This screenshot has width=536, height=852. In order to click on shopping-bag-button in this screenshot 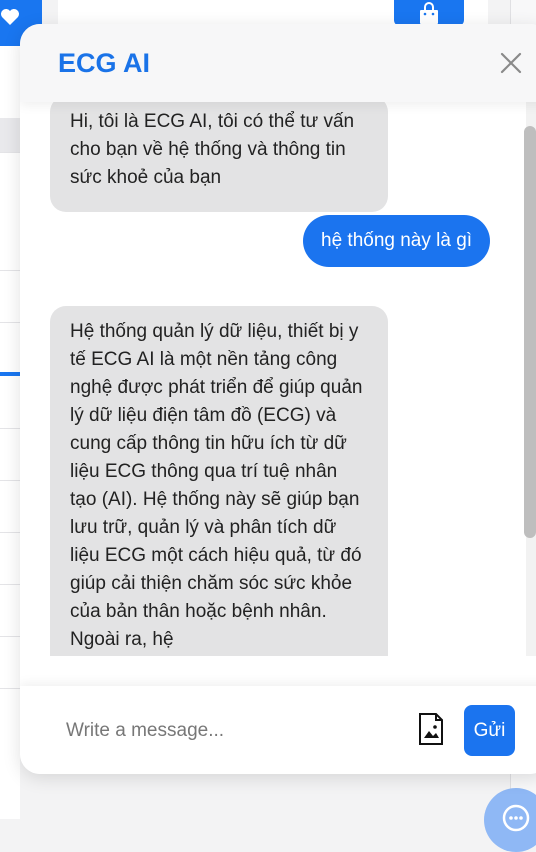, I will do `click(429, 13)`.